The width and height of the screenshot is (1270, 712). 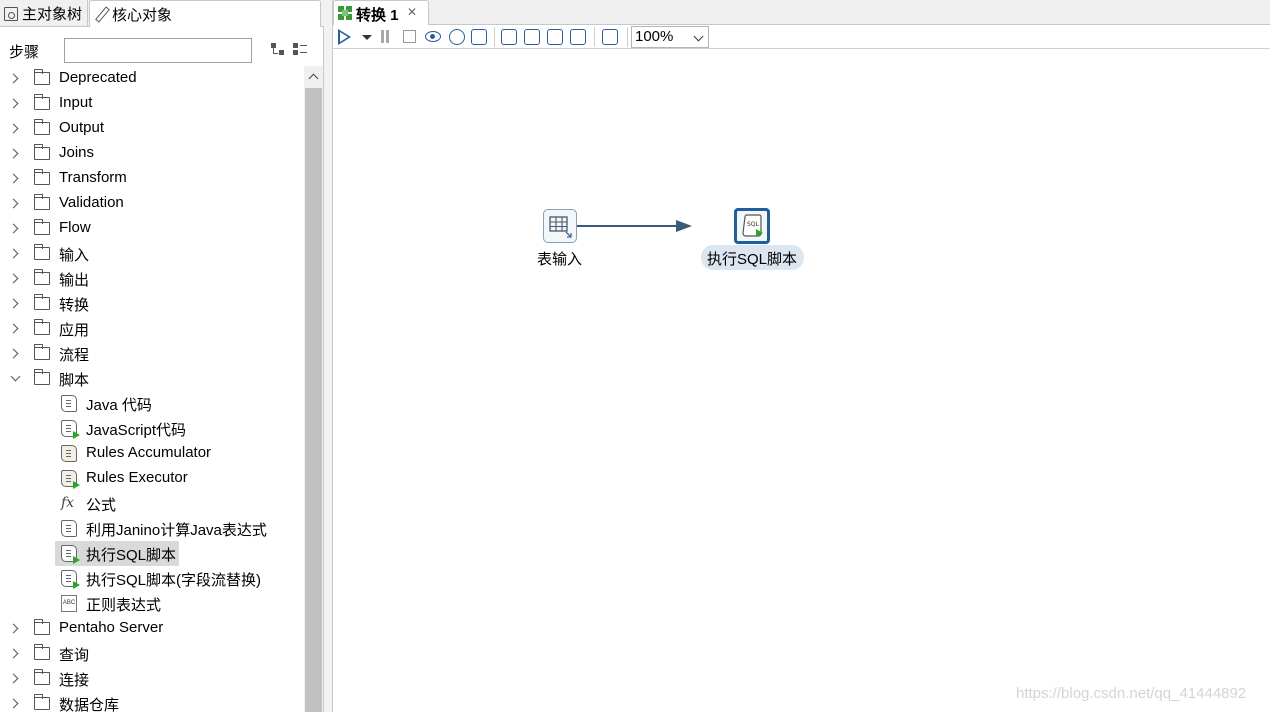 I want to click on tree-folder: 流程, so click(x=152, y=353).